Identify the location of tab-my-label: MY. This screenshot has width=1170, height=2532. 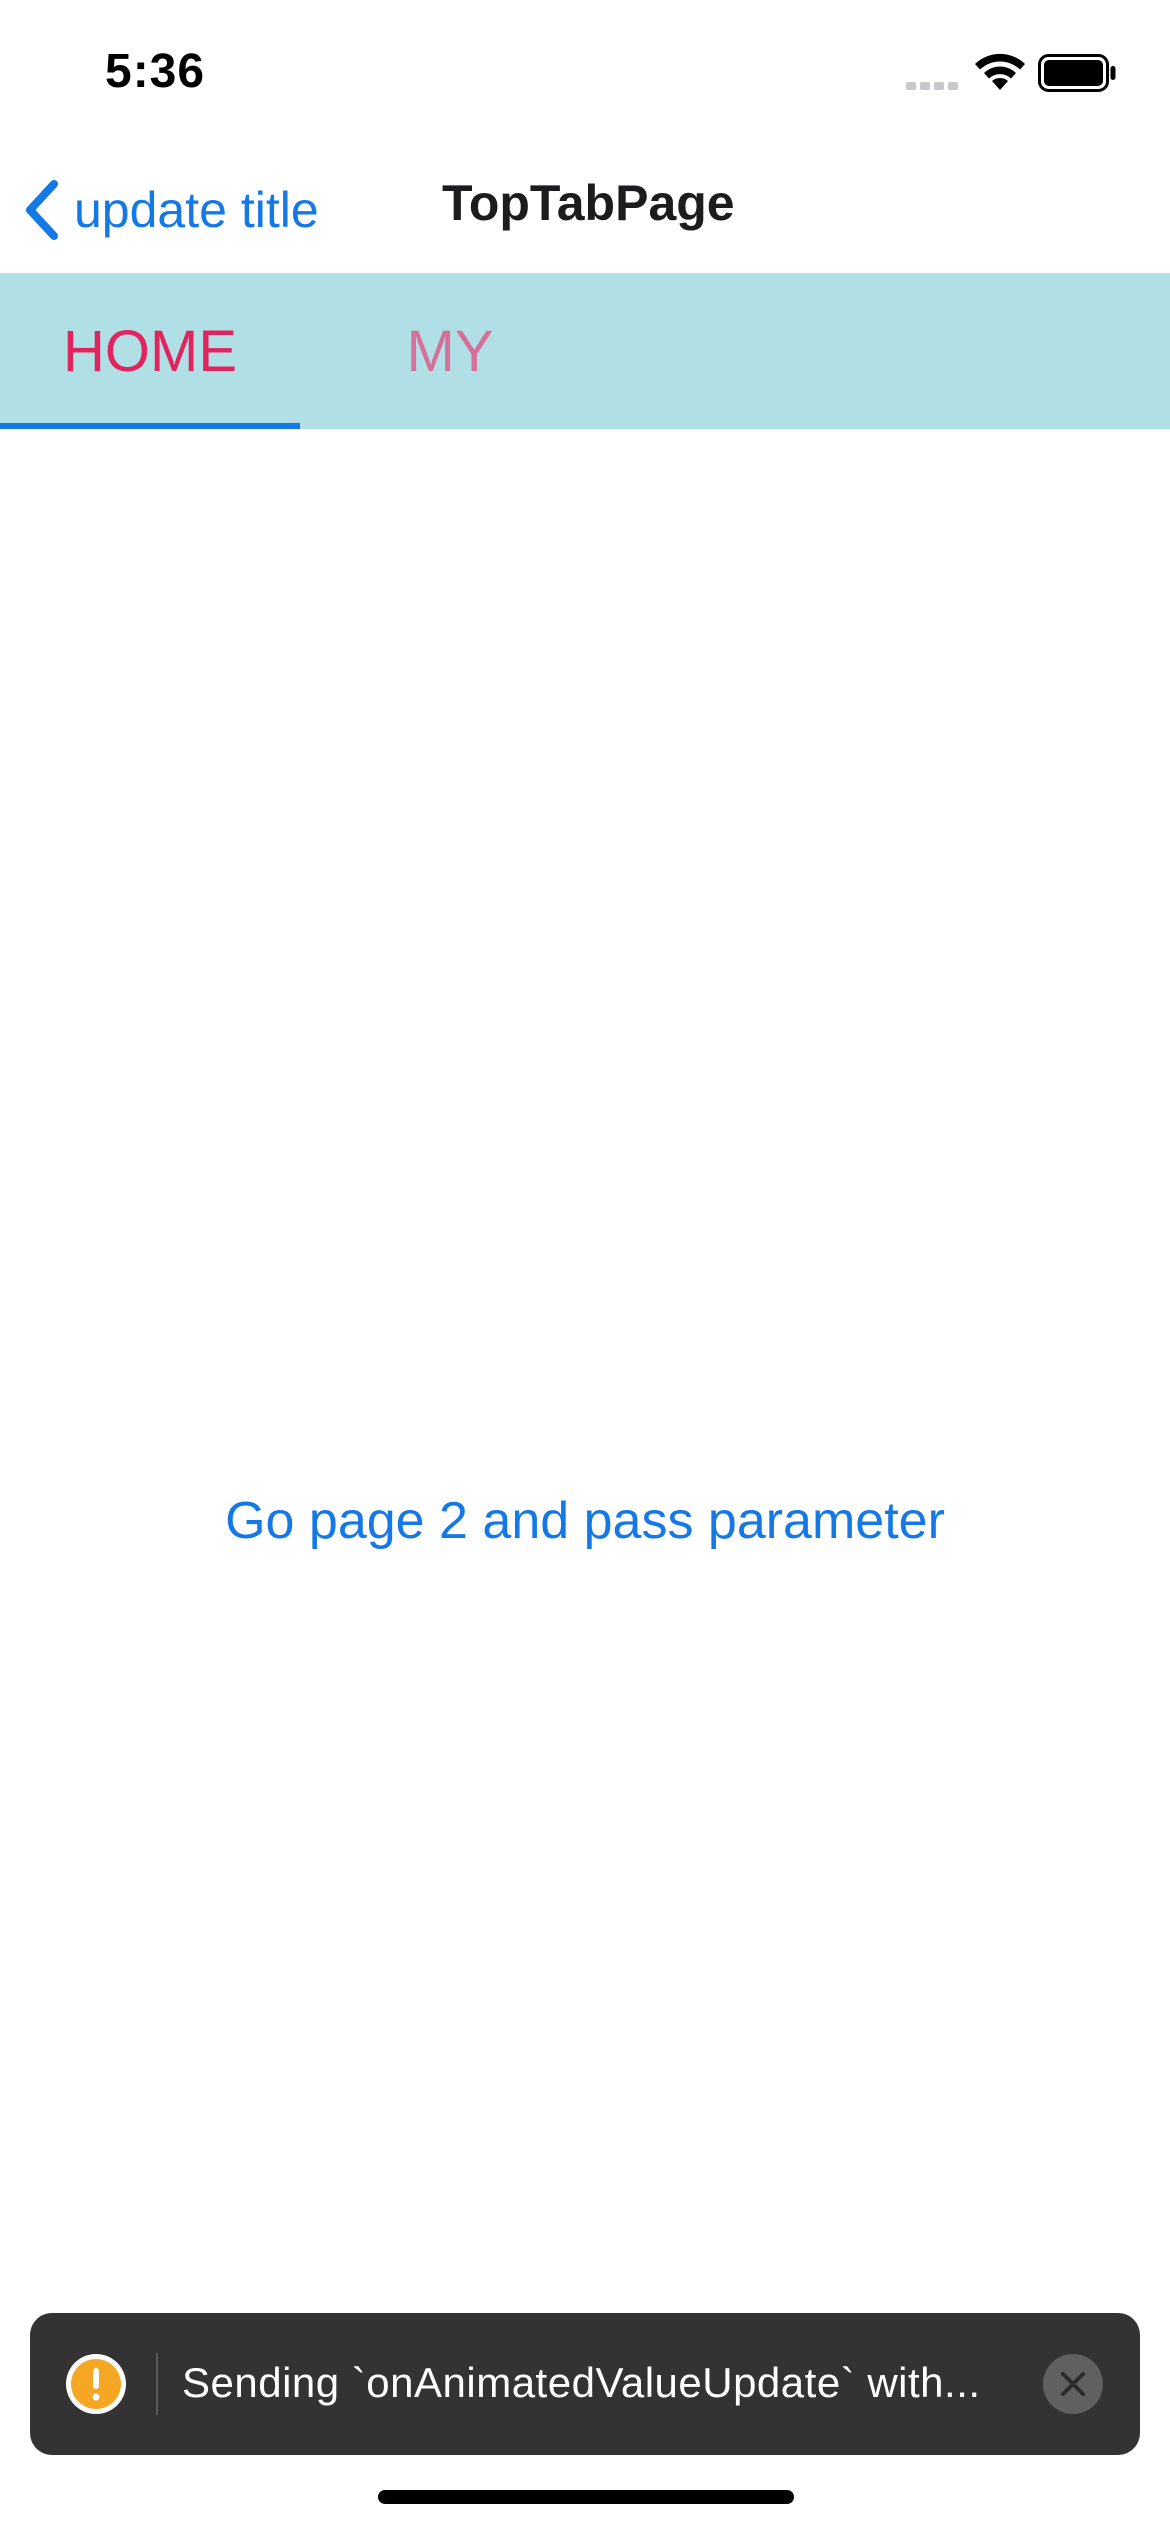
(450, 351).